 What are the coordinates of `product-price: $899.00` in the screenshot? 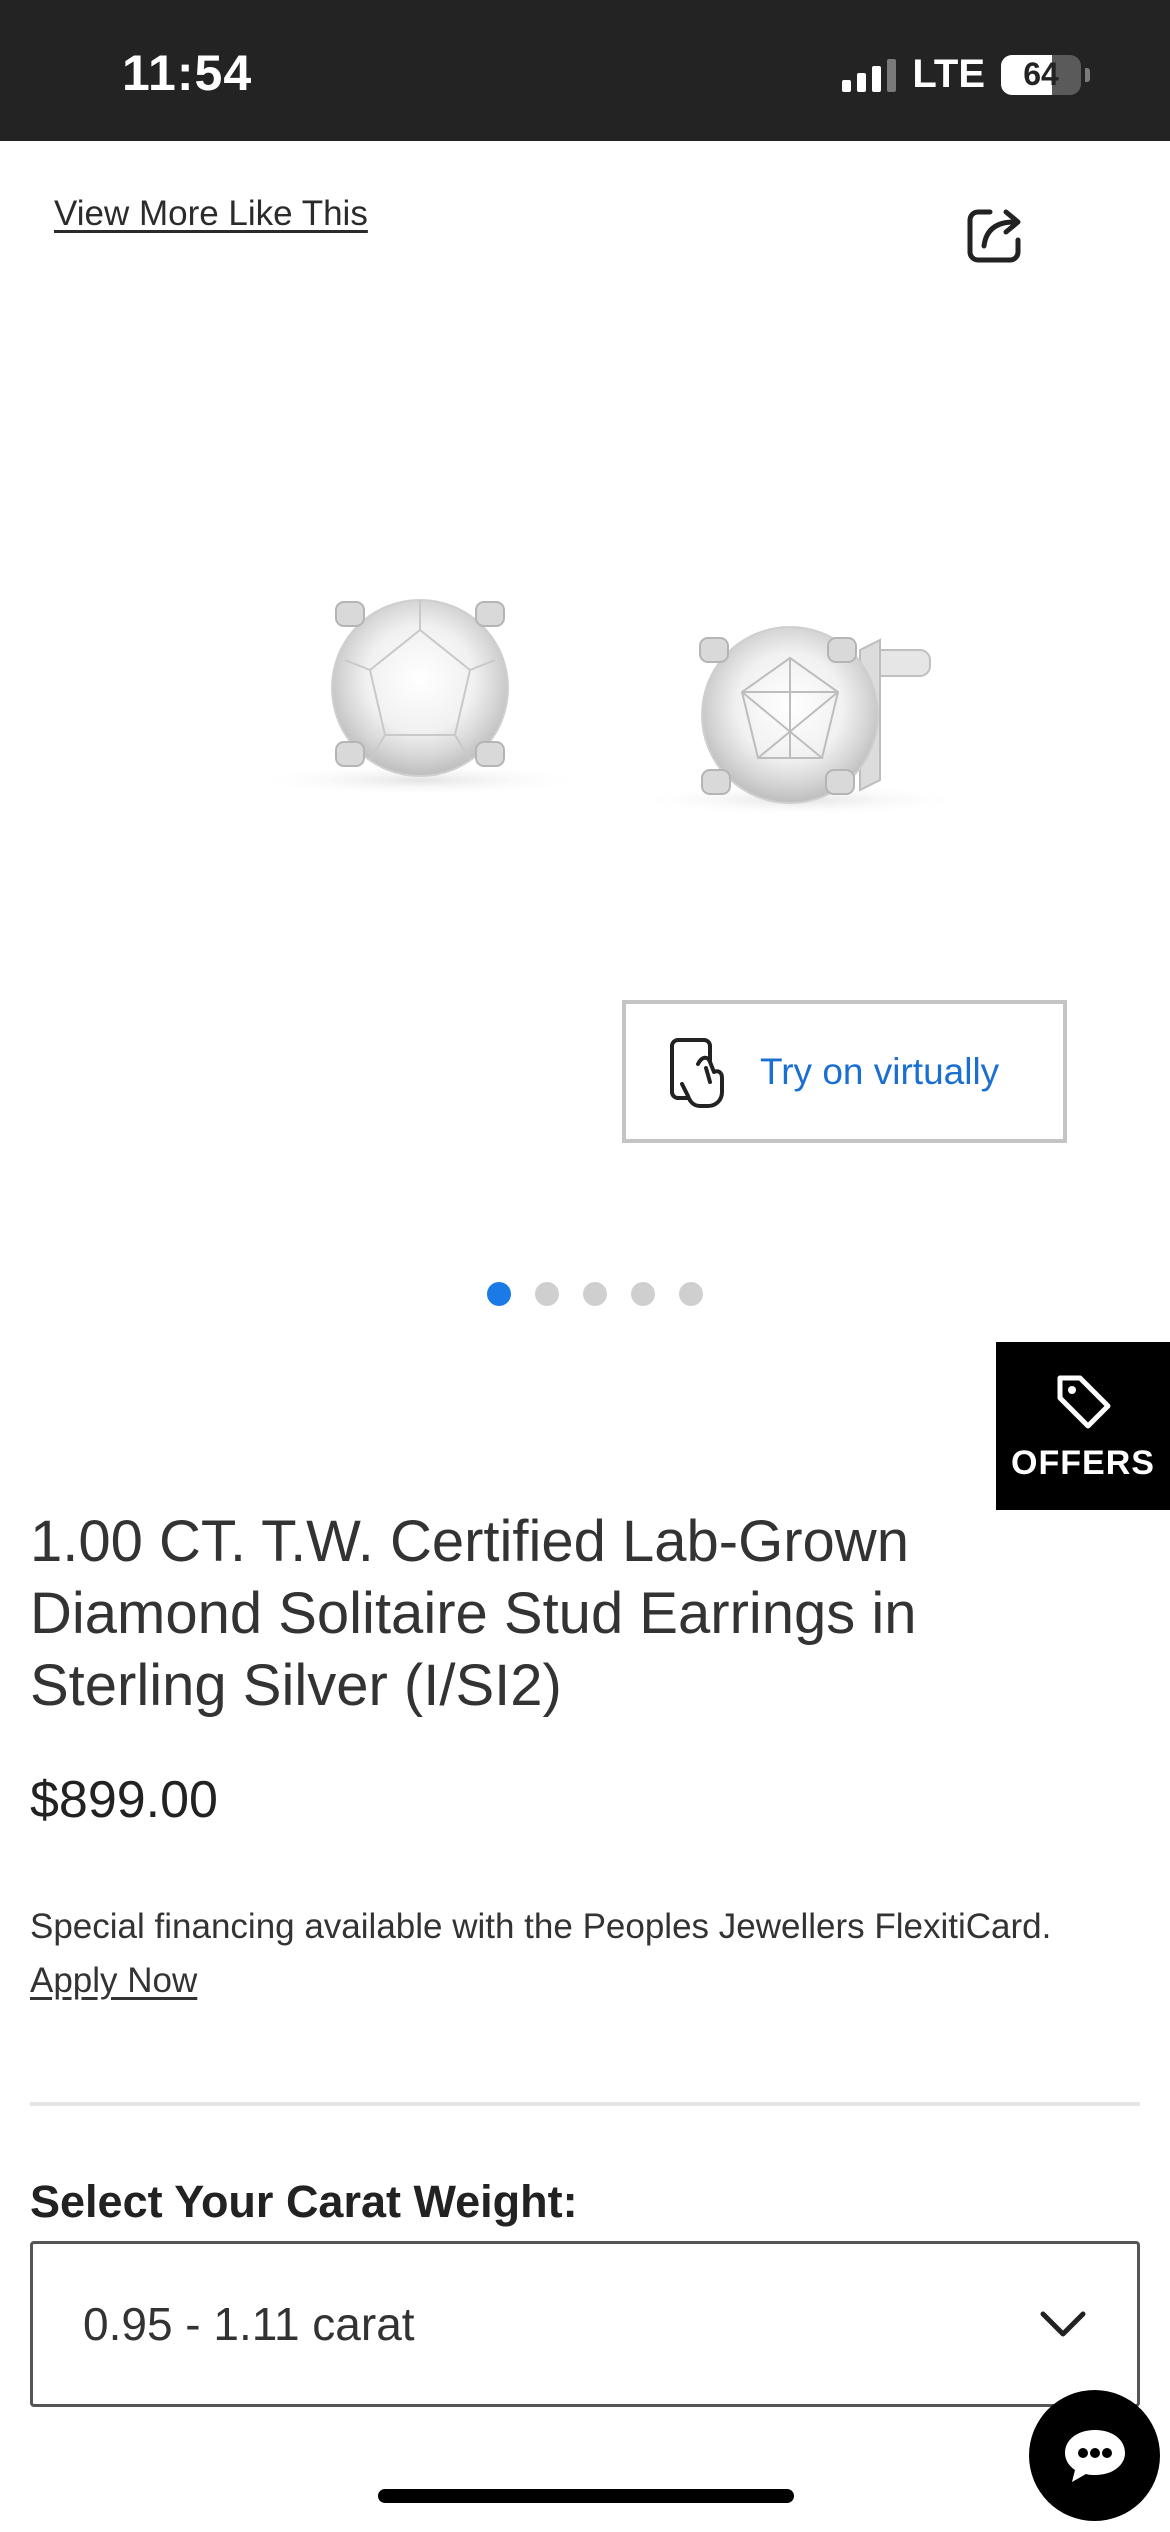 It's located at (124, 1800).